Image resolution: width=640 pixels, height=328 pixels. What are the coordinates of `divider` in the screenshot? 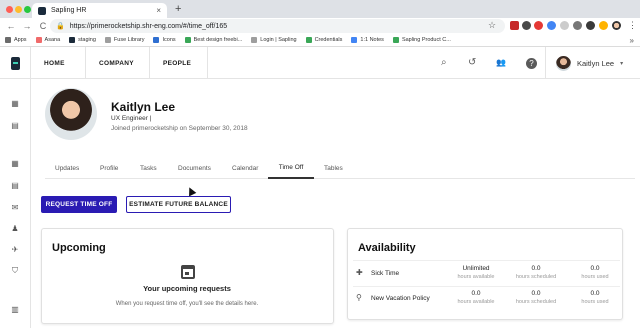 It's located at (486, 286).